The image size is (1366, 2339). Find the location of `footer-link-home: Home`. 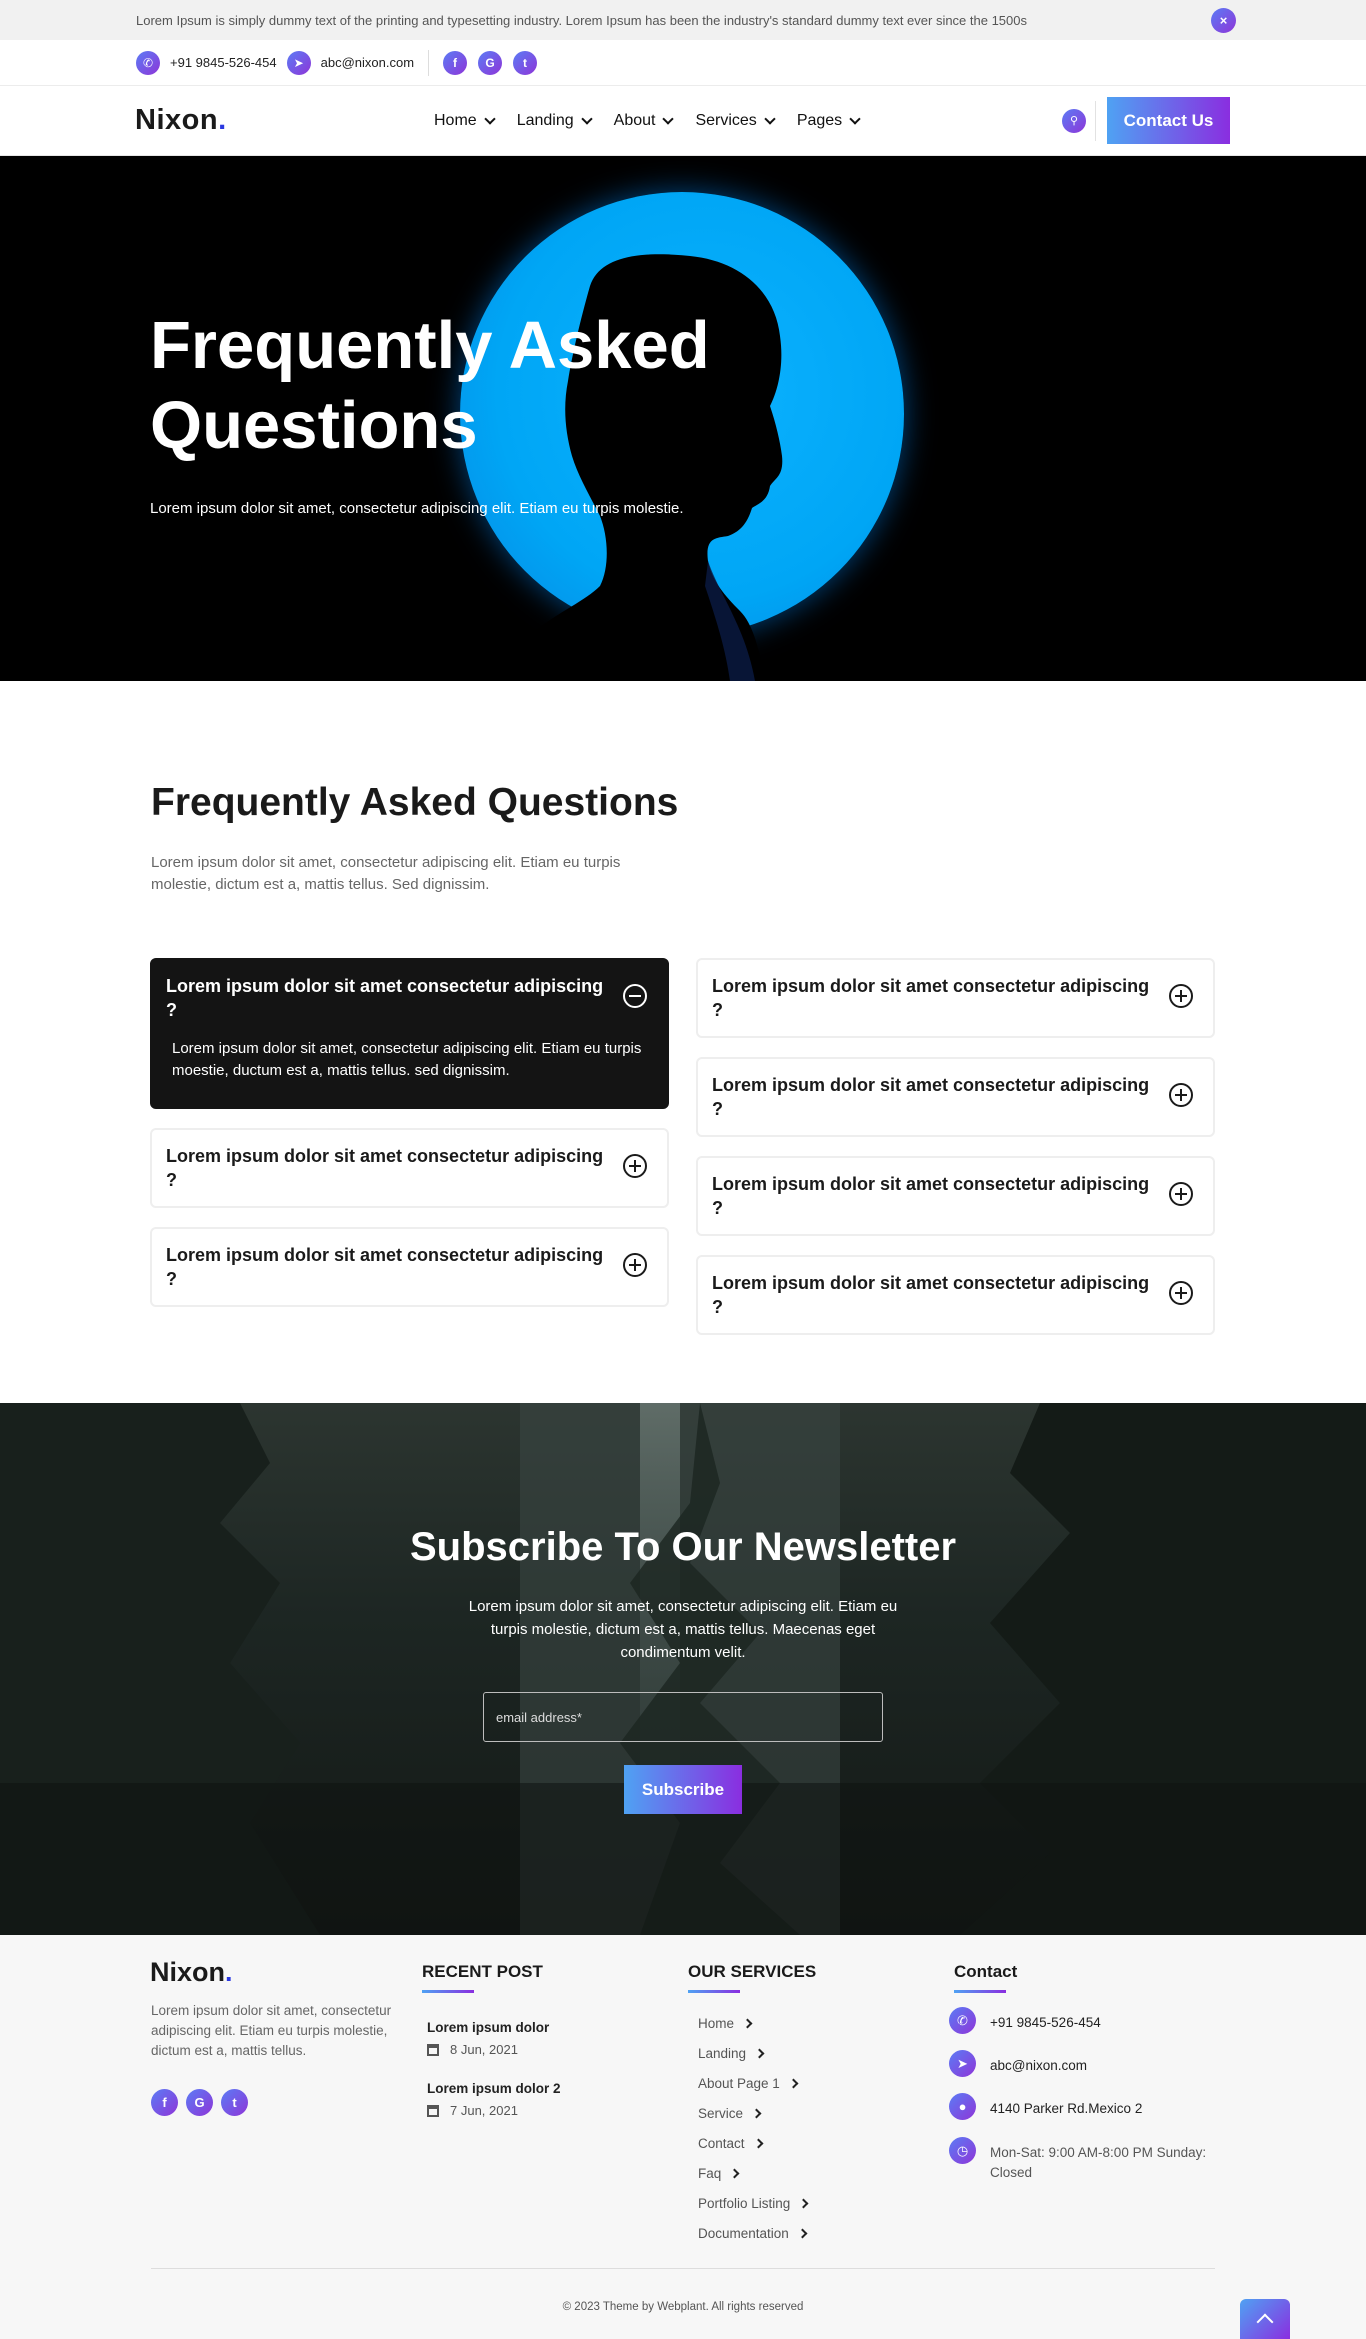

footer-link-home: Home is located at coordinates (725, 2023).